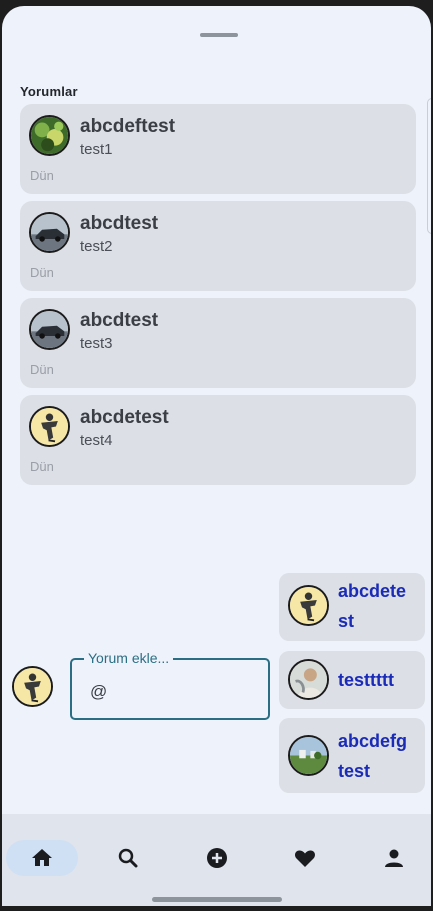 This screenshot has height=911, width=433. I want to click on mention-name: testtttt, so click(366, 680).